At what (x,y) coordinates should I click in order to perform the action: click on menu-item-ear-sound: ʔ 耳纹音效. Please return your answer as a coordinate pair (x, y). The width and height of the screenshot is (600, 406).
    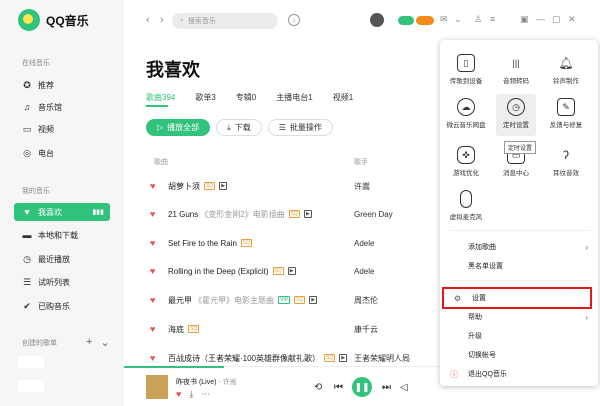
    Looking at the image, I should click on (566, 161).